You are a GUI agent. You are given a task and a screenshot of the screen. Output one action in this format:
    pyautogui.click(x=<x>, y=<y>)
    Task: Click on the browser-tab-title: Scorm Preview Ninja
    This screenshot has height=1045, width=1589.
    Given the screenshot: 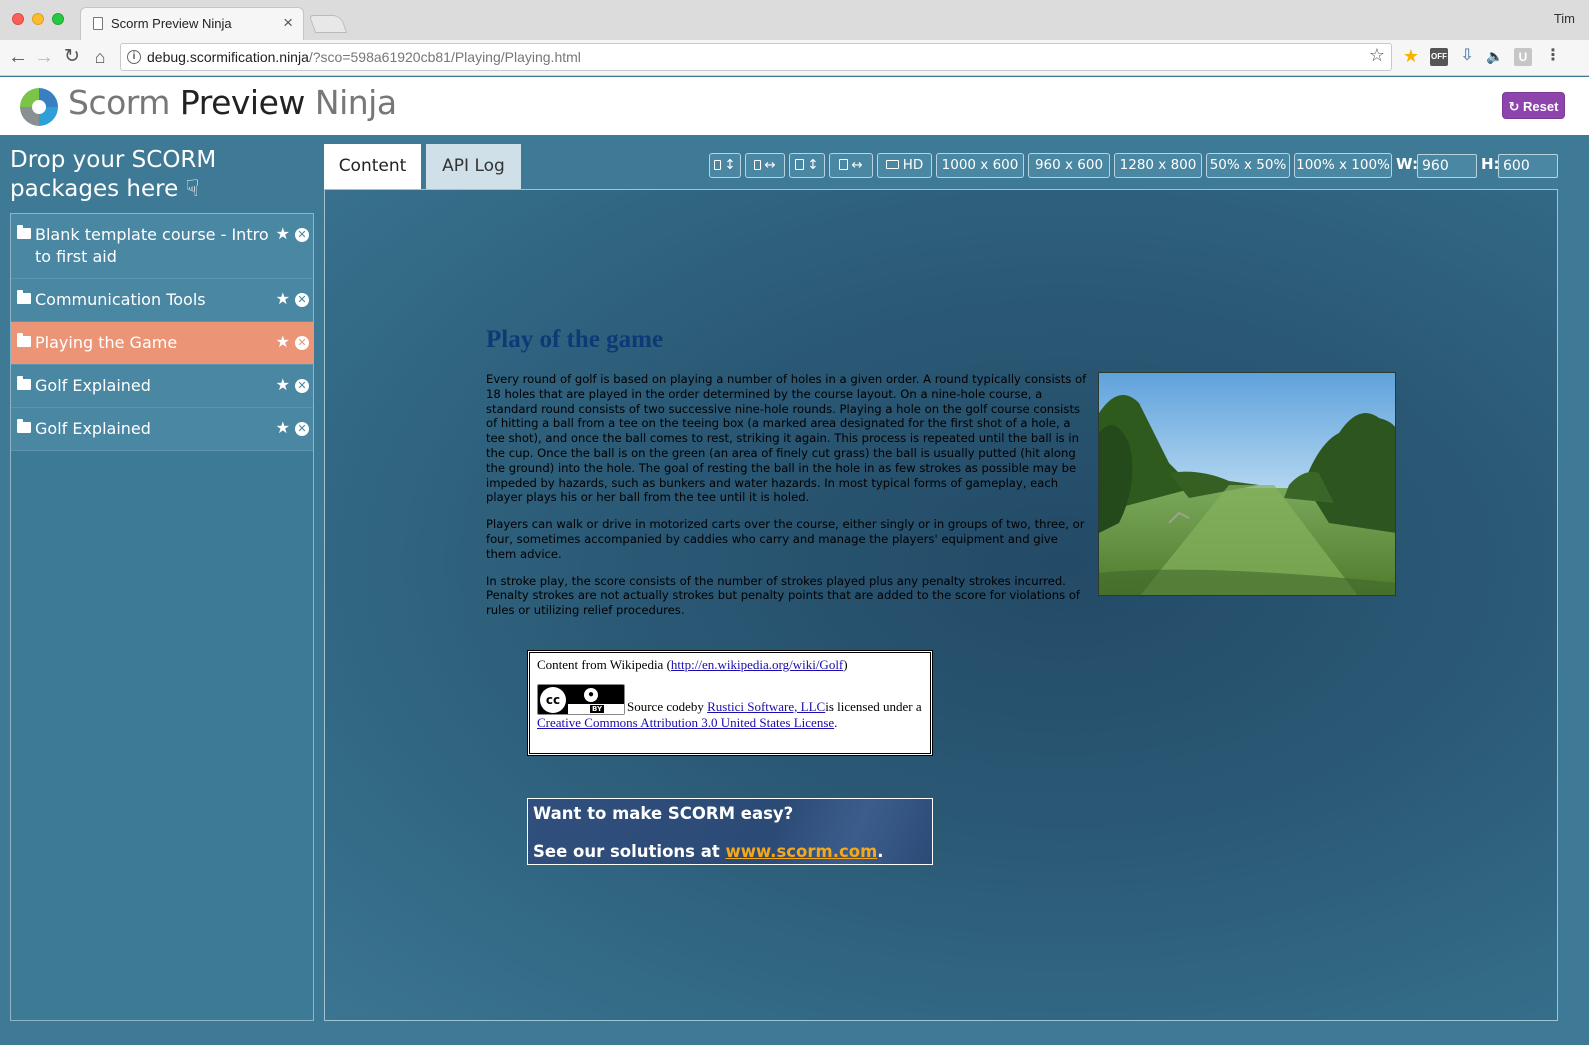 What is the action you would take?
    pyautogui.click(x=171, y=23)
    